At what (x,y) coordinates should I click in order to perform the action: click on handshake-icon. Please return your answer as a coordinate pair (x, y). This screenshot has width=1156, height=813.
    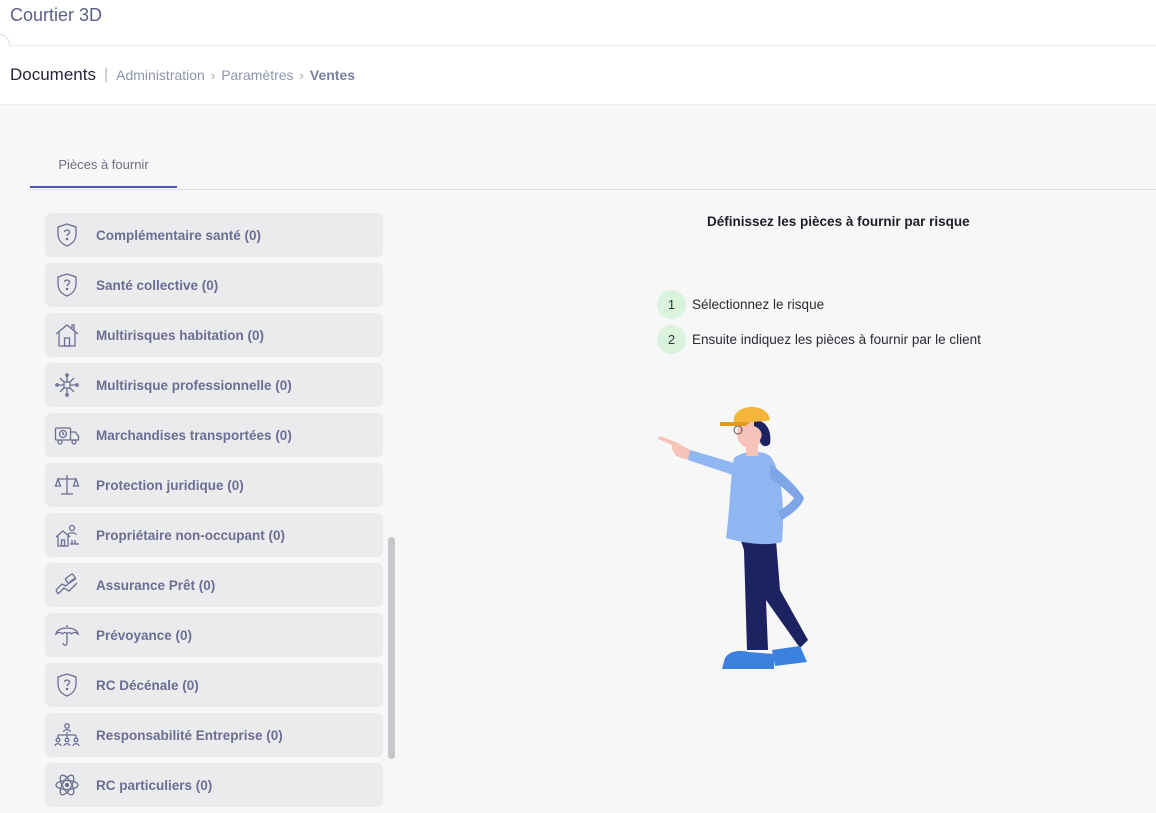
    Looking at the image, I should click on (67, 585).